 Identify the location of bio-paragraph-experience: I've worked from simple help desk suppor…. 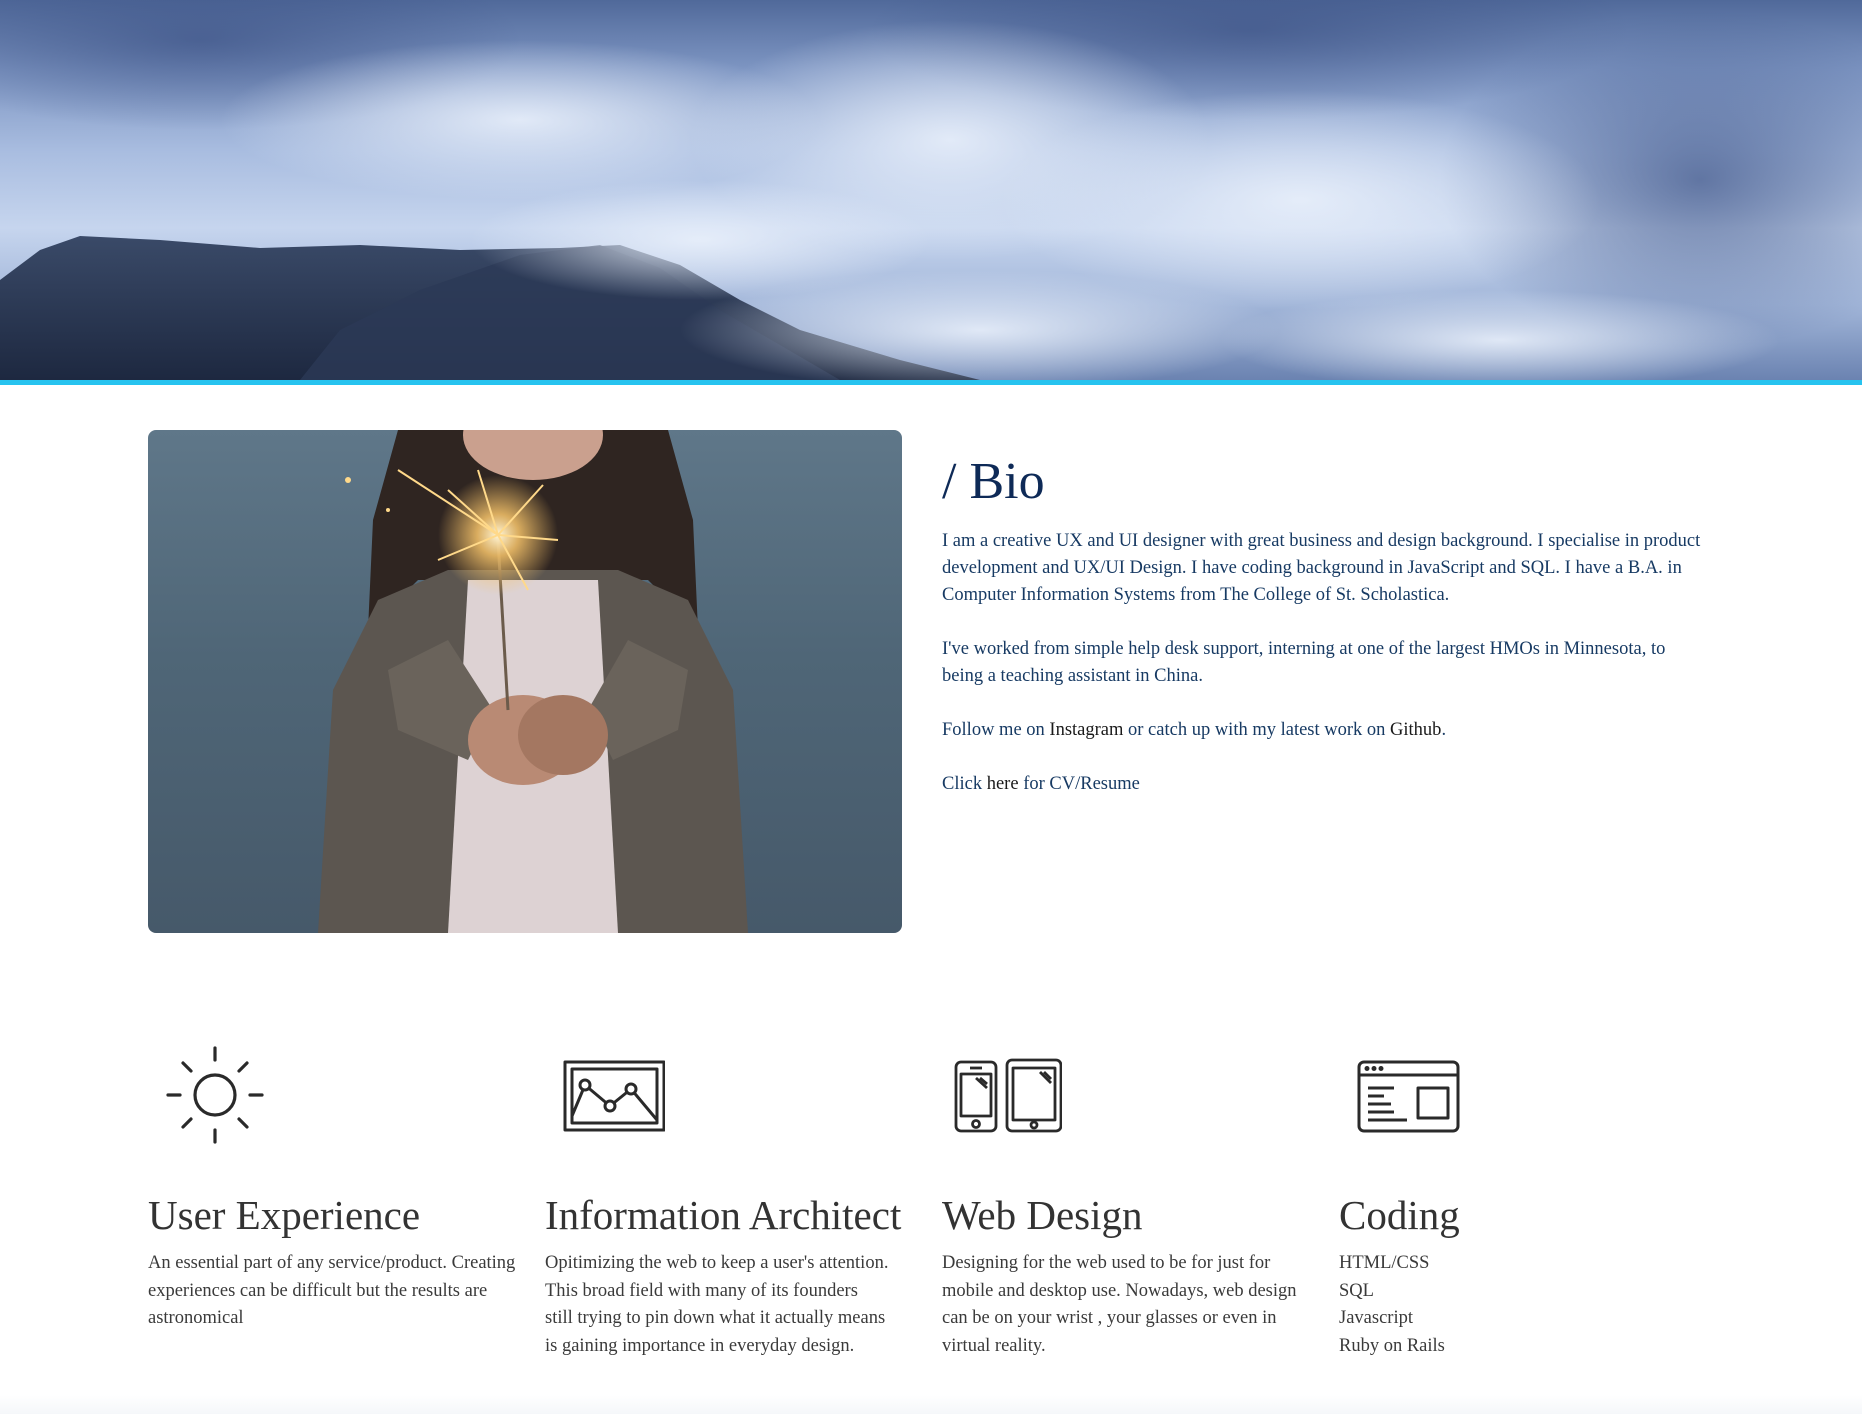
(1304, 662).